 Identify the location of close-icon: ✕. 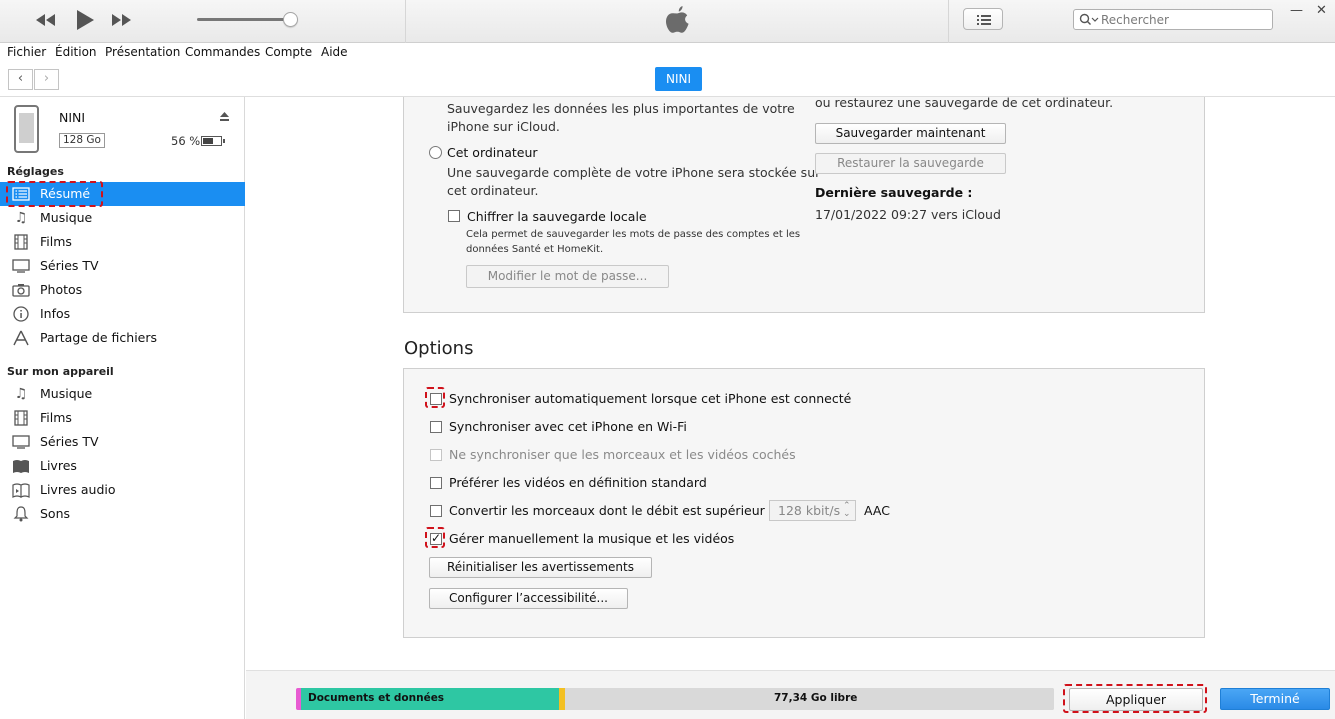
(1321, 10).